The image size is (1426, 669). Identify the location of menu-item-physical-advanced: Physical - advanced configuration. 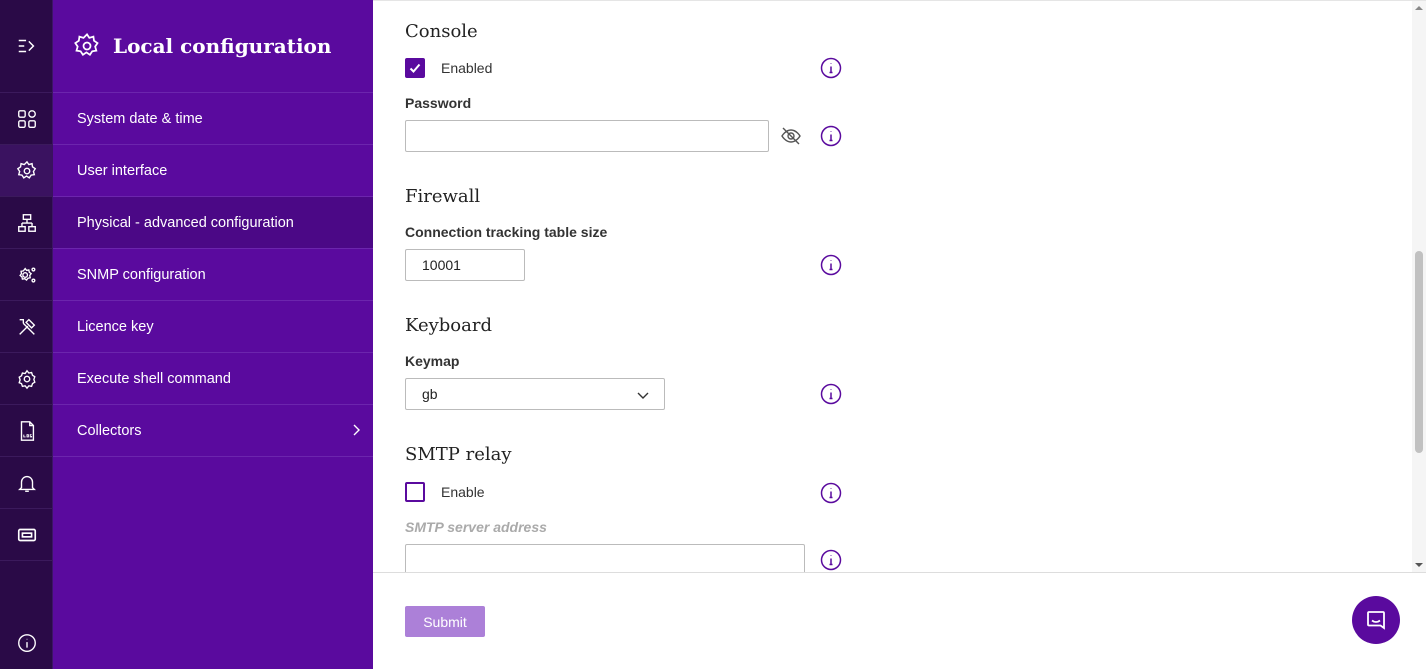
(213, 223).